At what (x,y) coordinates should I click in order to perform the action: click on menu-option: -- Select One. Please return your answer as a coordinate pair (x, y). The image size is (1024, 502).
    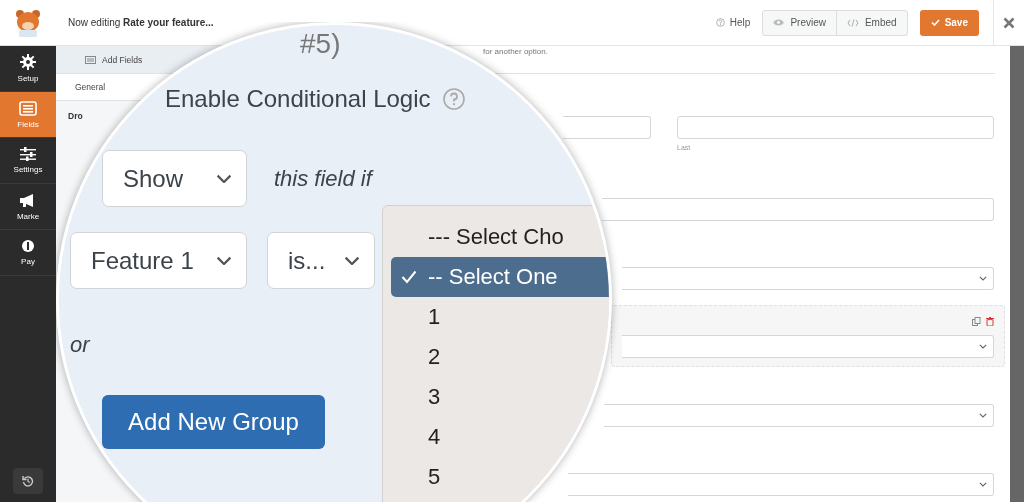
    Looking at the image, I should click on (500, 277).